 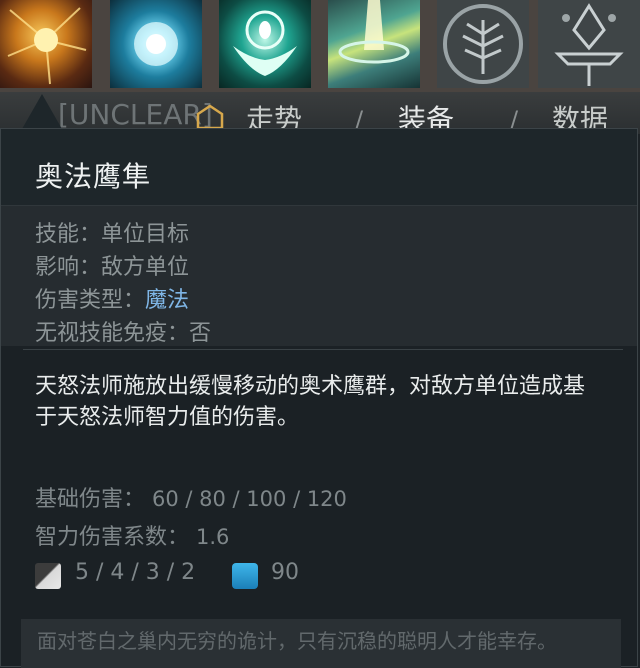 What do you see at coordinates (90, 499) in the screenshot?
I see `base-damage-label: 基础伤害：` at bounding box center [90, 499].